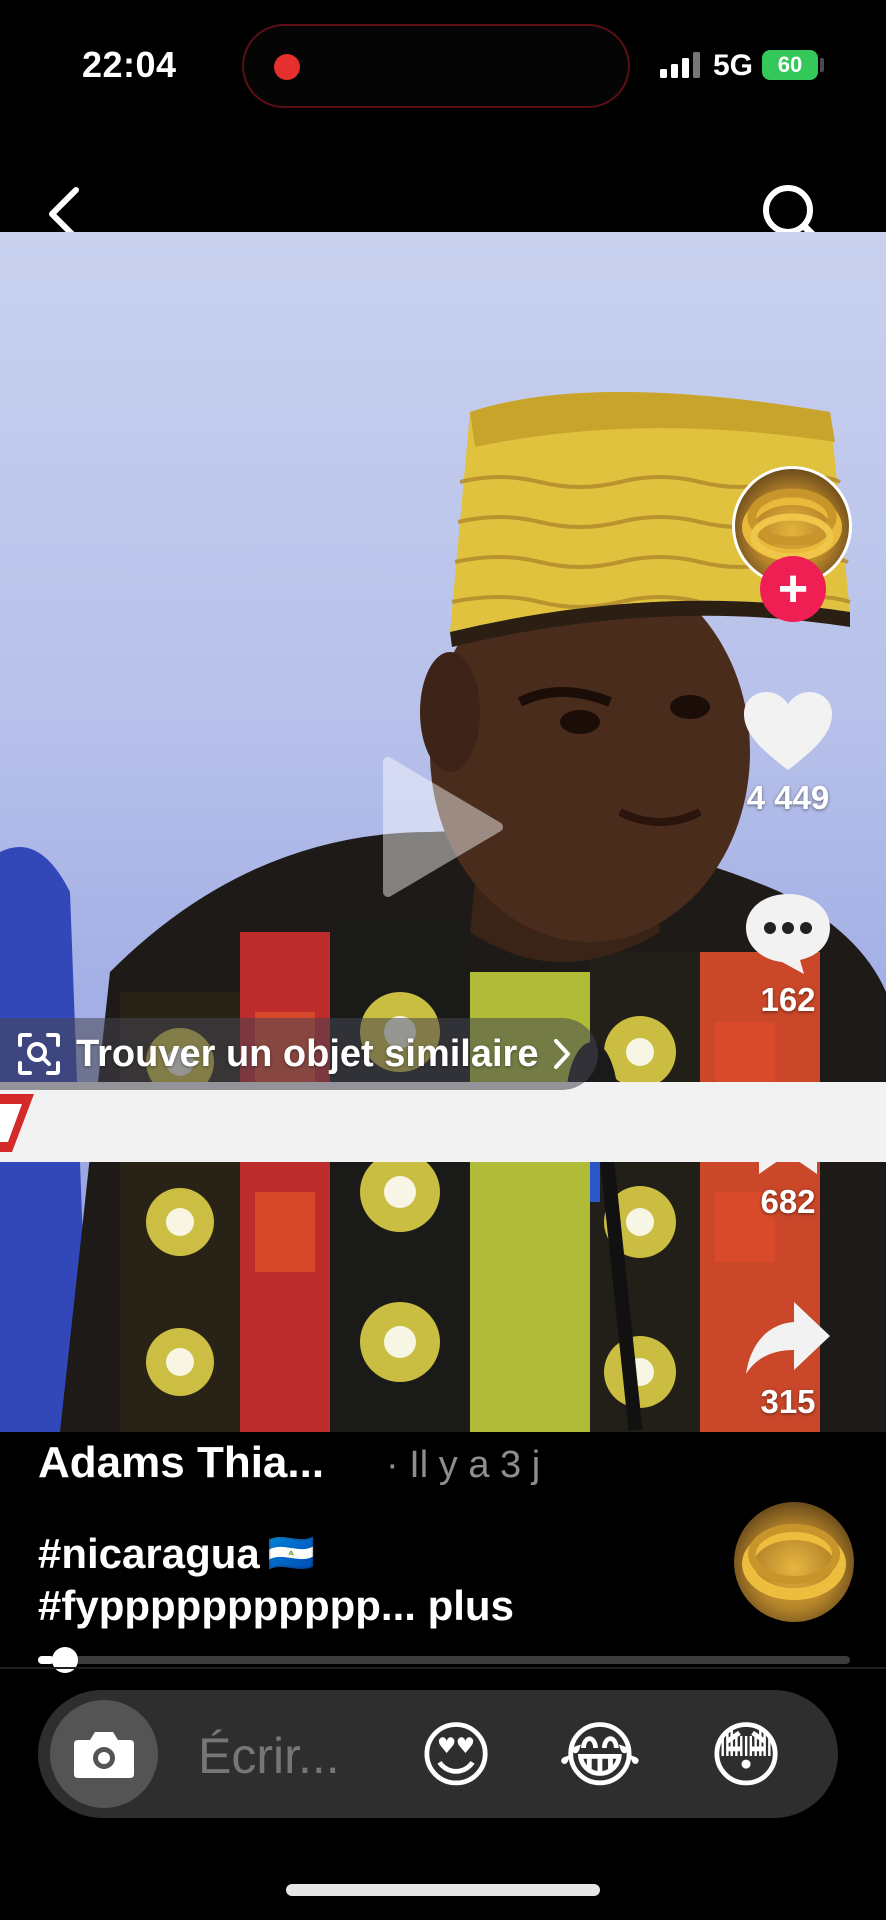 This screenshot has height=1920, width=886. I want to click on save-count: 682, so click(788, 1201).